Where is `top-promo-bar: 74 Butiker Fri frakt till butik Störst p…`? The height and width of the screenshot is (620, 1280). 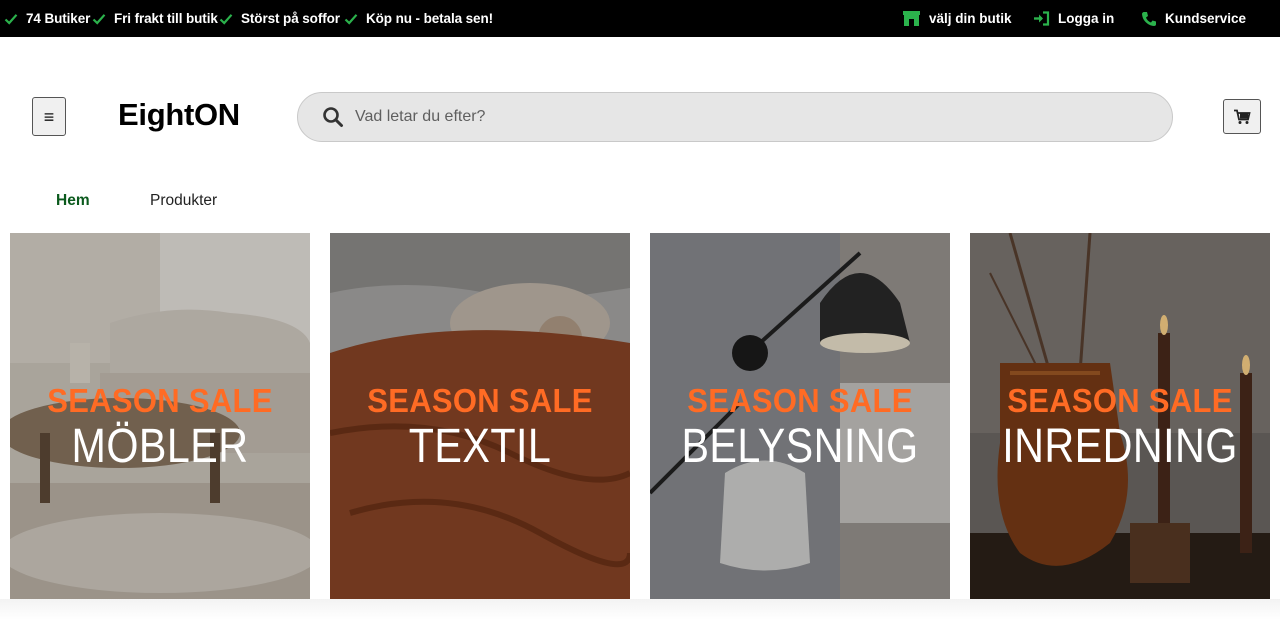
top-promo-bar: 74 Butiker Fri frakt till butik Störst p… is located at coordinates (640, 18).